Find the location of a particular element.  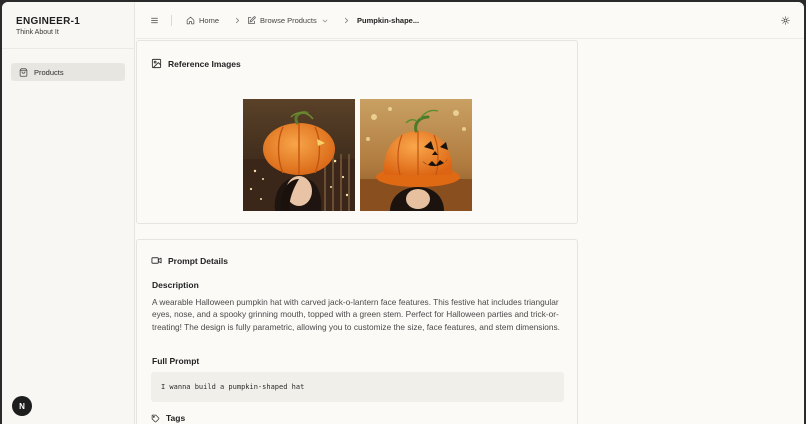

menu-button is located at coordinates (154, 20).